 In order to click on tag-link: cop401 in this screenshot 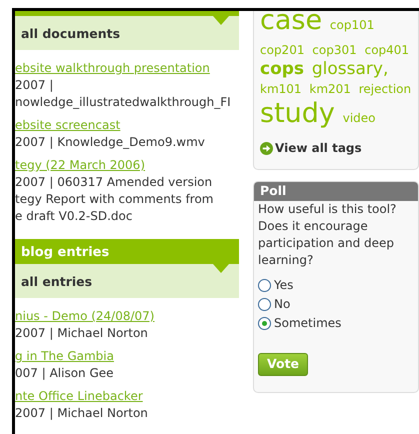, I will do `click(387, 50)`.